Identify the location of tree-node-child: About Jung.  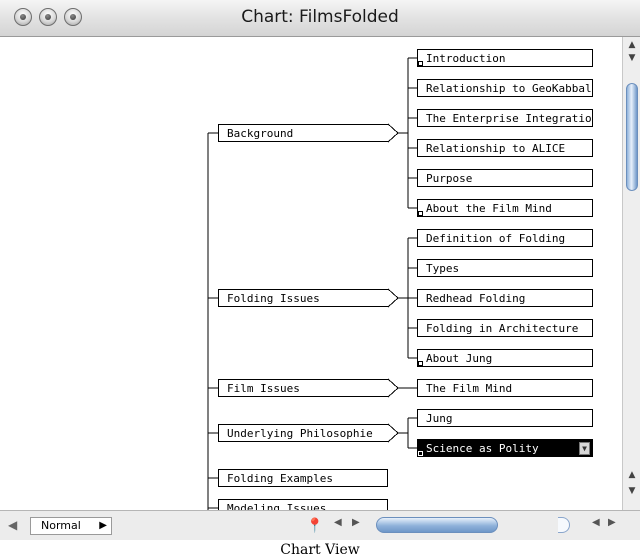
(505, 358).